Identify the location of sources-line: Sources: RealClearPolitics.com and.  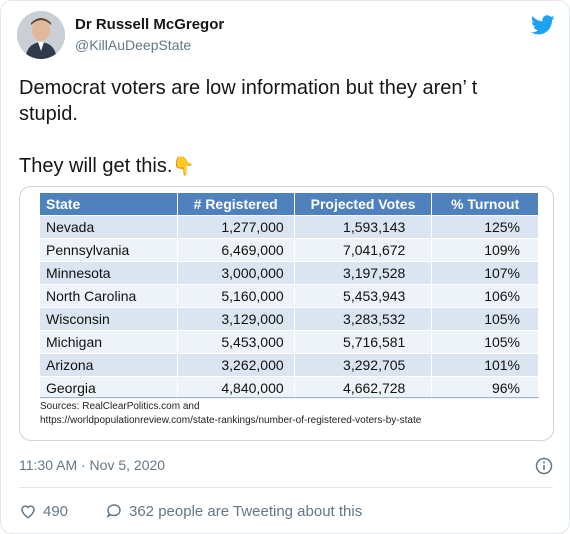
(120, 406).